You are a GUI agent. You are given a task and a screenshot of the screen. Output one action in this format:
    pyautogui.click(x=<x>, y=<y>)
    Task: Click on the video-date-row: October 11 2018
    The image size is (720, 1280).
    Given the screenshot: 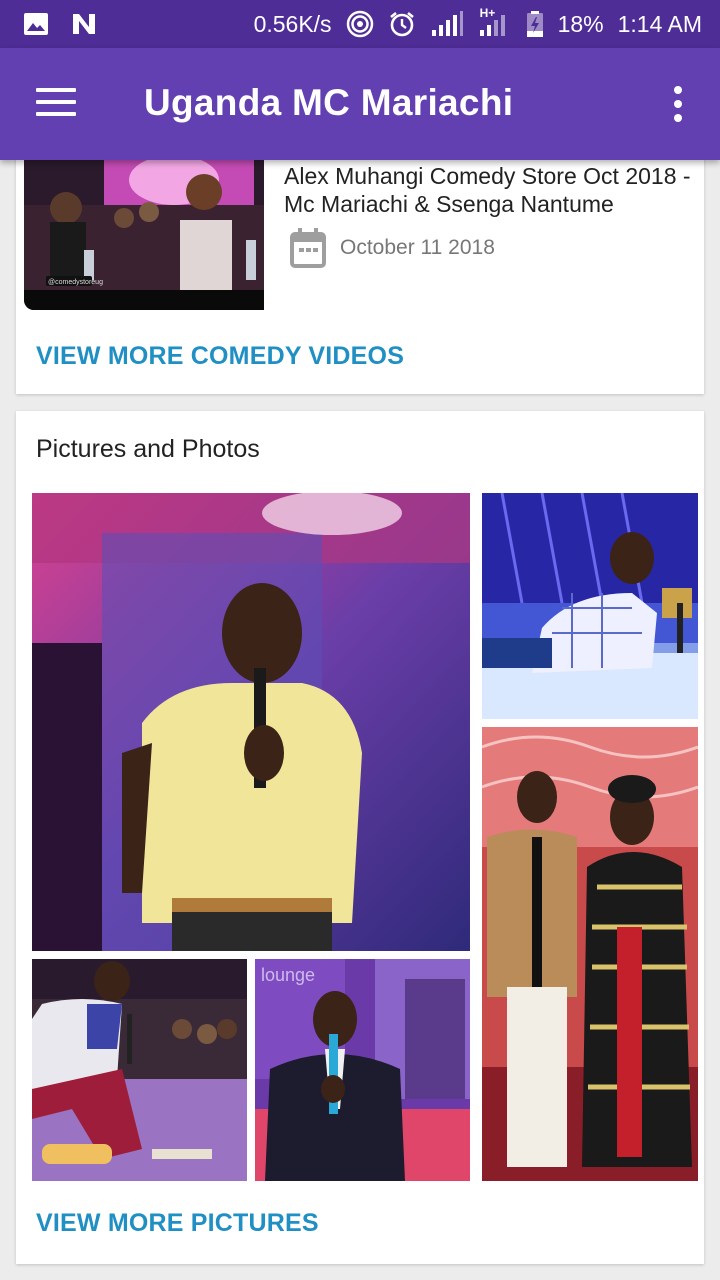 What is the action you would take?
    pyautogui.click(x=392, y=248)
    